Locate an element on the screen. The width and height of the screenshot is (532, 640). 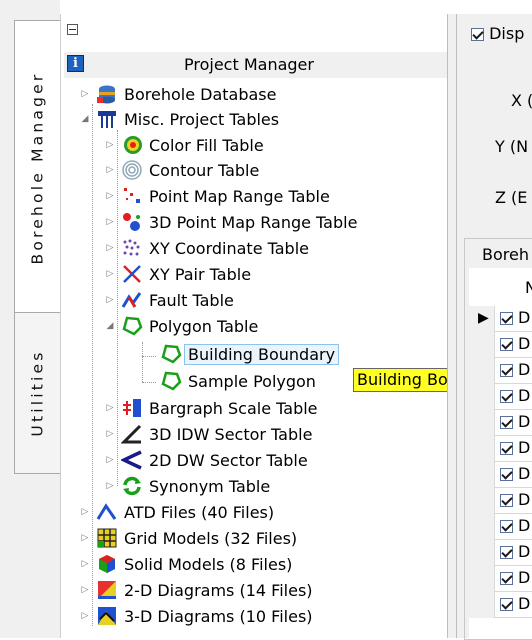
tree-item-atd-files: ▷ ATD Files (40 Files) is located at coordinates (177, 512).